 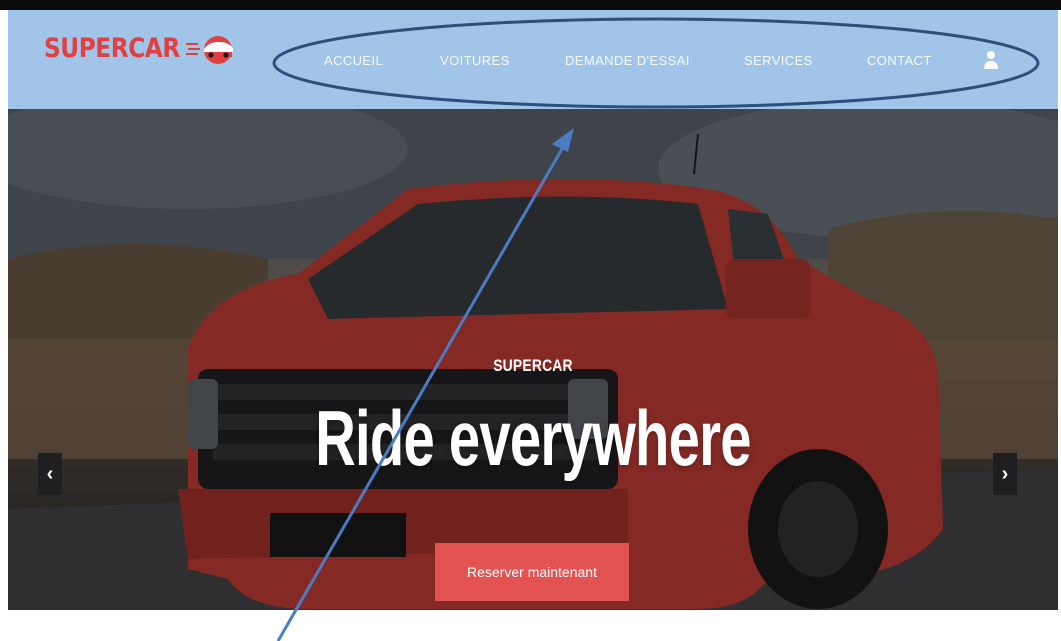 I want to click on nav-contact: CONTACT, so click(x=899, y=60).